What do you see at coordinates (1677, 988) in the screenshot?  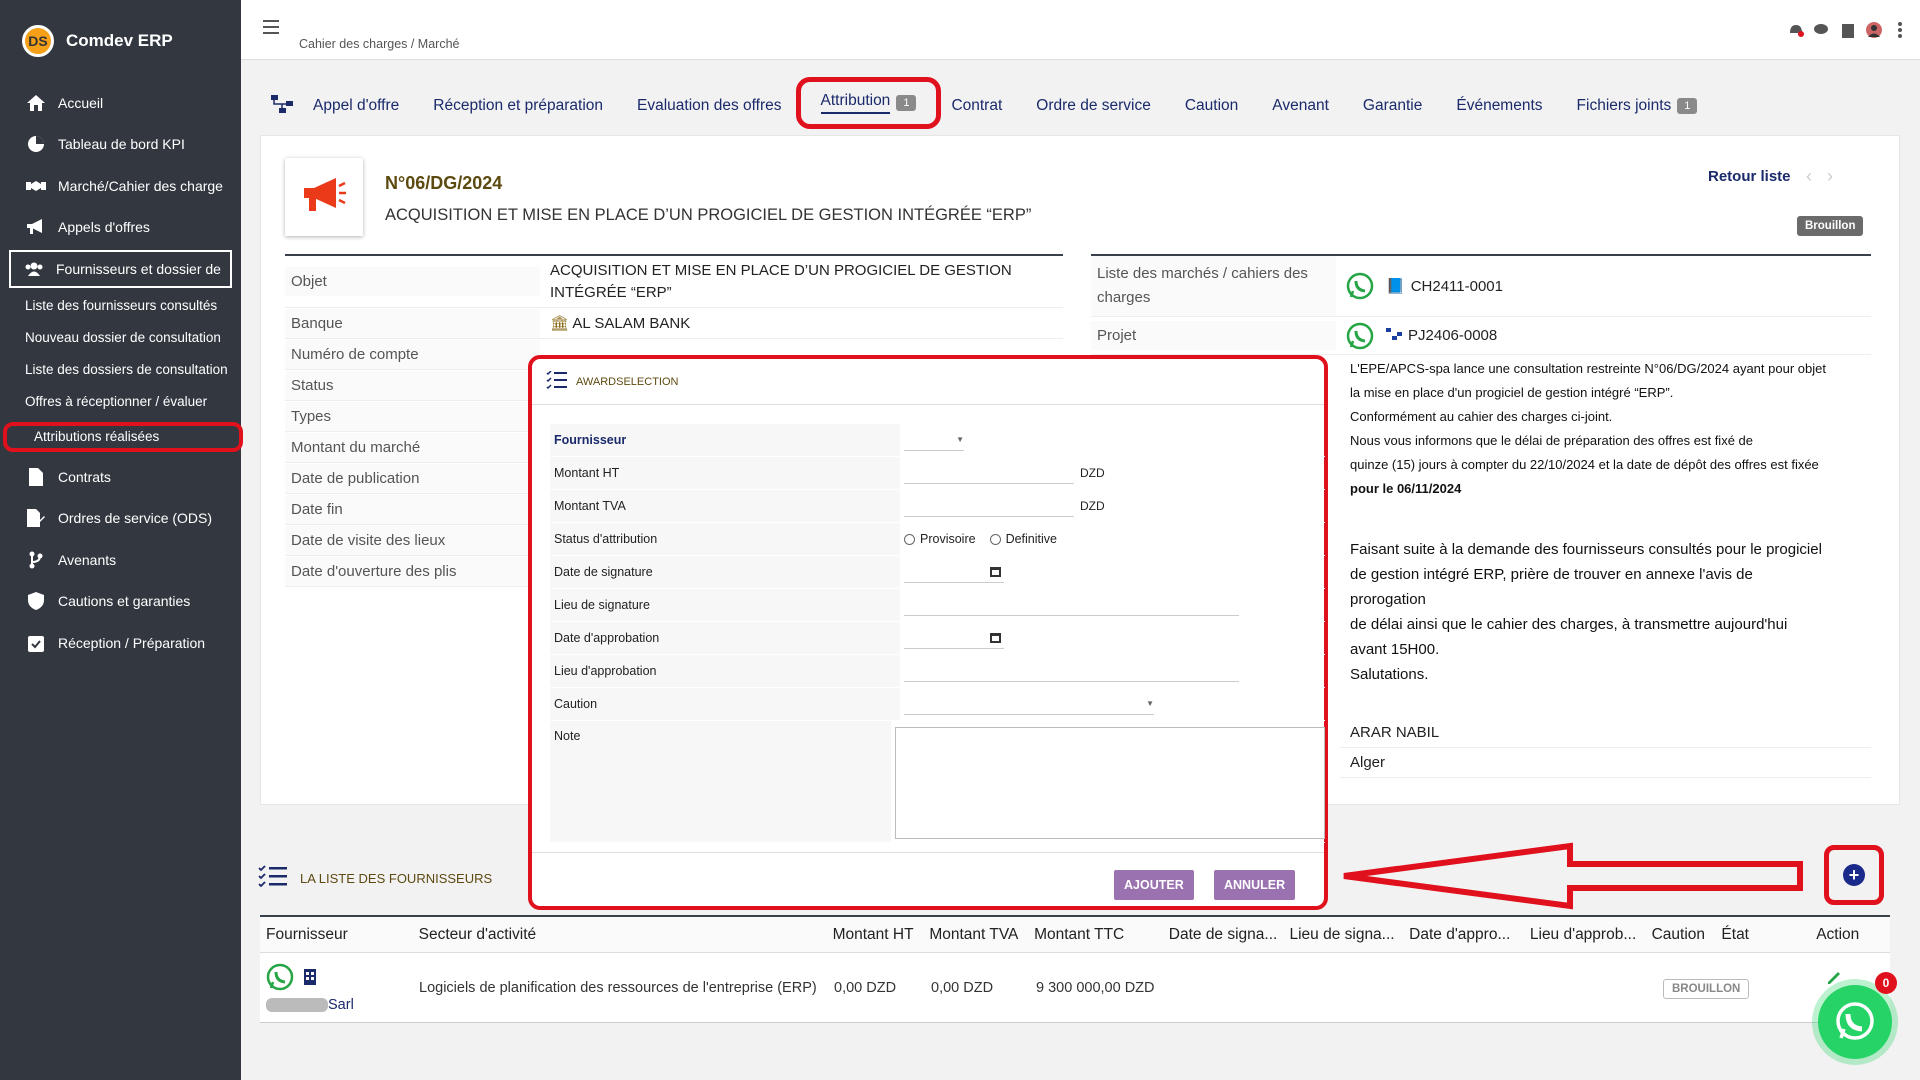 I see `state-cell: BROUILLON` at bounding box center [1677, 988].